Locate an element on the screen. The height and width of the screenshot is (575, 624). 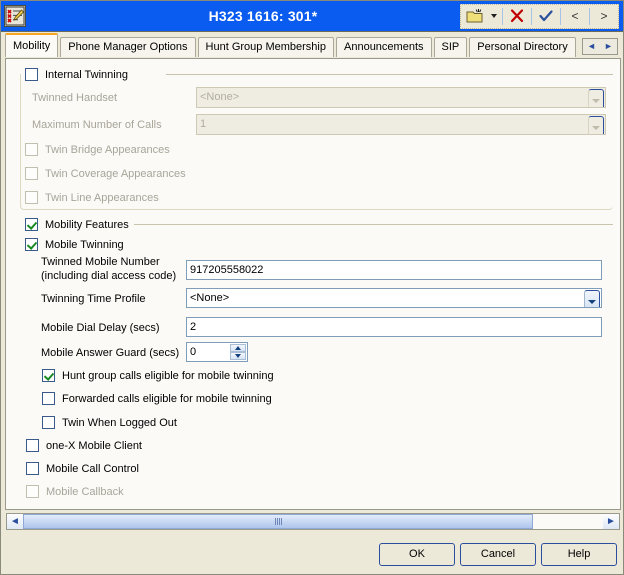
twin-coverage-appearances-checkbox is located at coordinates (31, 173).